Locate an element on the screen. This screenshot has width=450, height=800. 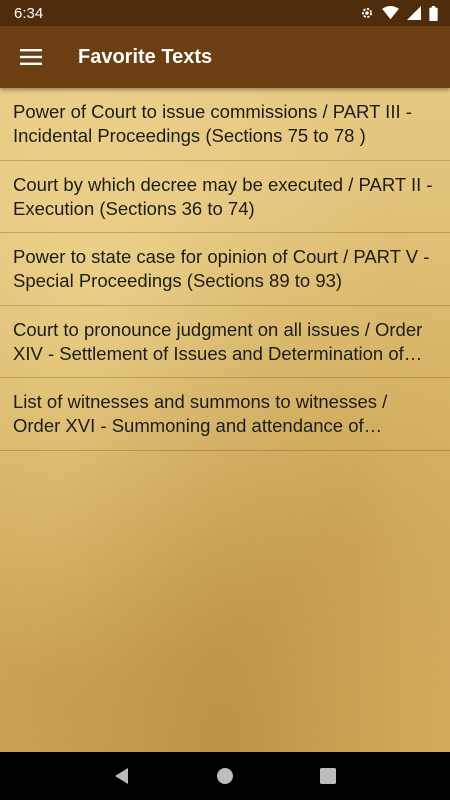
battery-icon is located at coordinates (433, 13).